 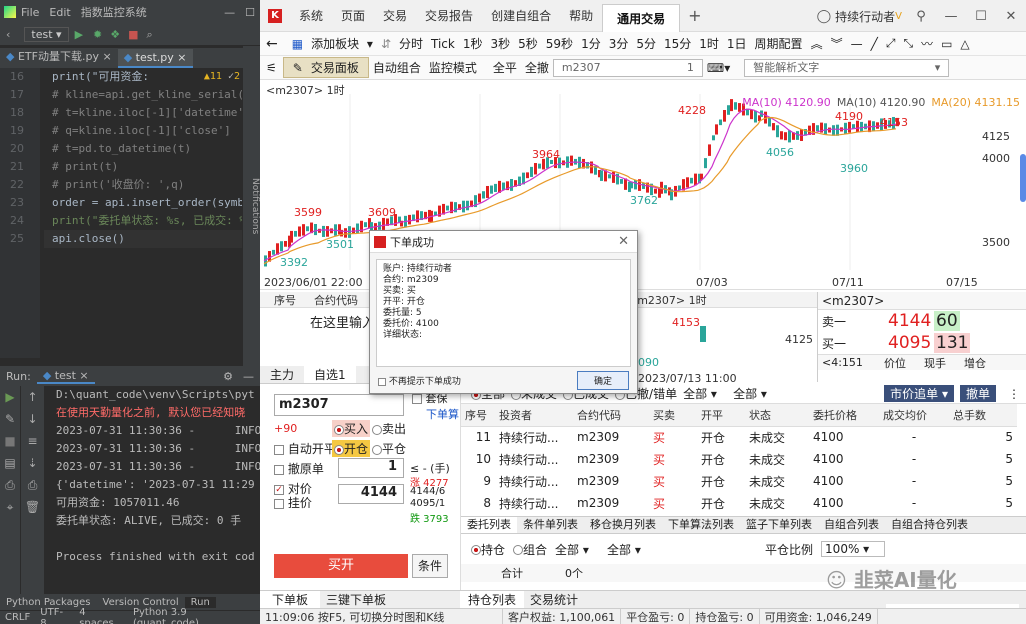 What do you see at coordinates (371, 468) in the screenshot?
I see `qty-input: 1` at bounding box center [371, 468].